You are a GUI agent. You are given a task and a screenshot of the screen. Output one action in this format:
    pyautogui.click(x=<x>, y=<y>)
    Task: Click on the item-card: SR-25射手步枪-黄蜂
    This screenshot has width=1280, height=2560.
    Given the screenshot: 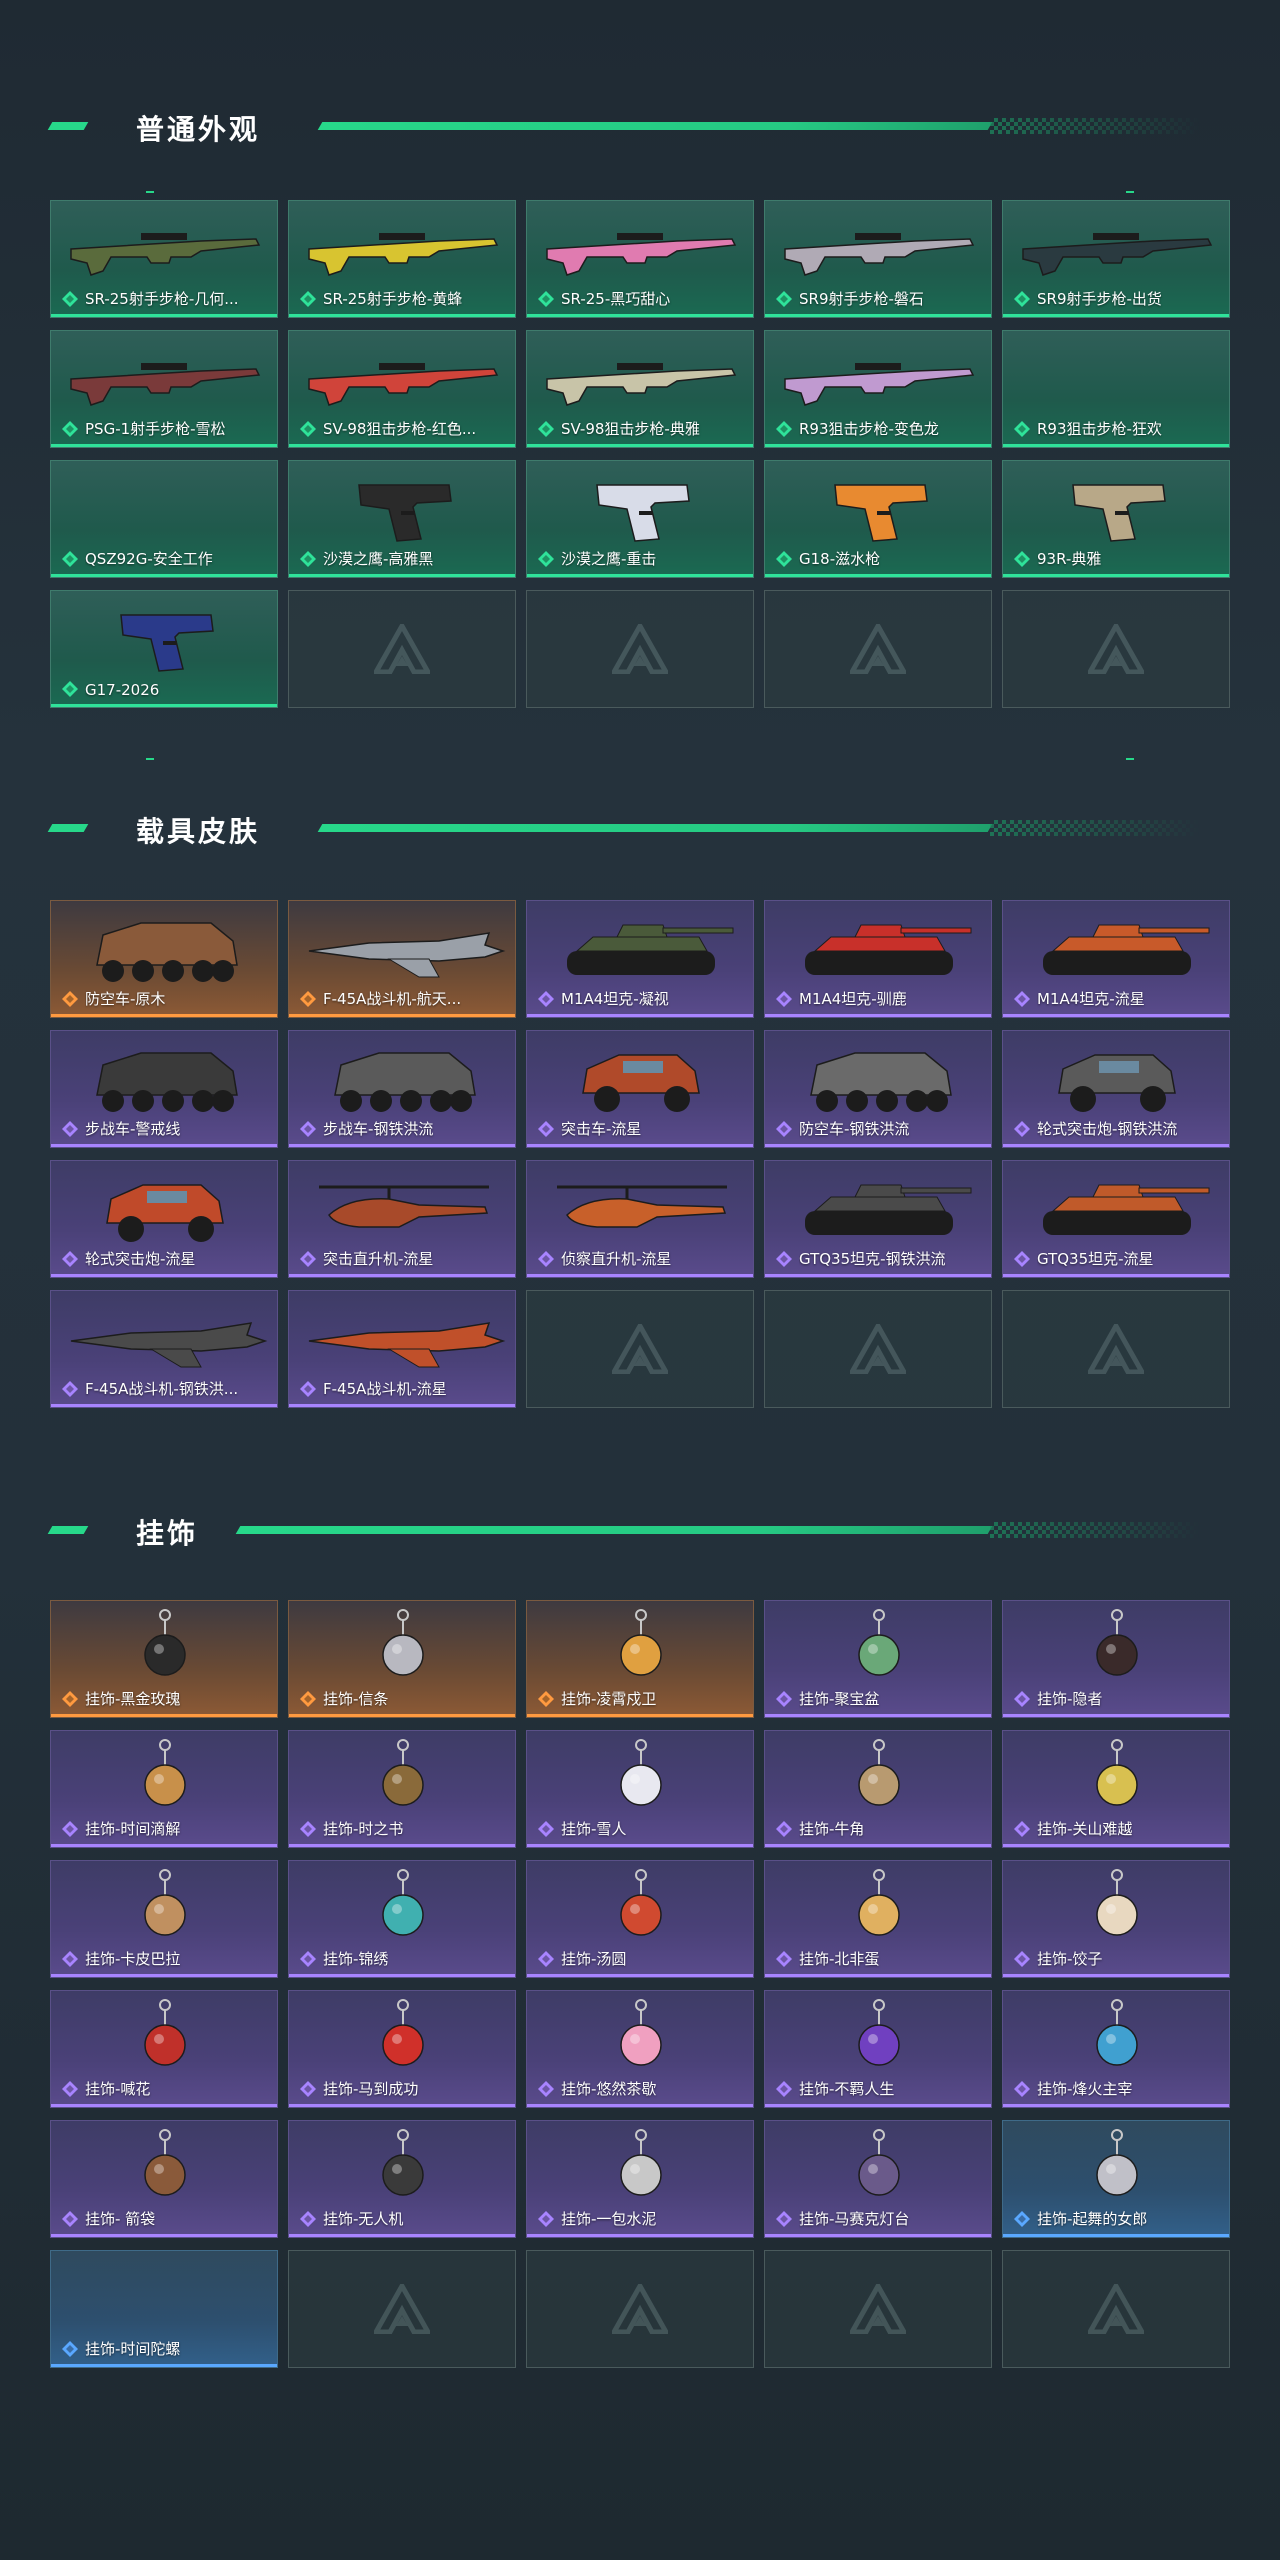 What is the action you would take?
    pyautogui.click(x=402, y=259)
    